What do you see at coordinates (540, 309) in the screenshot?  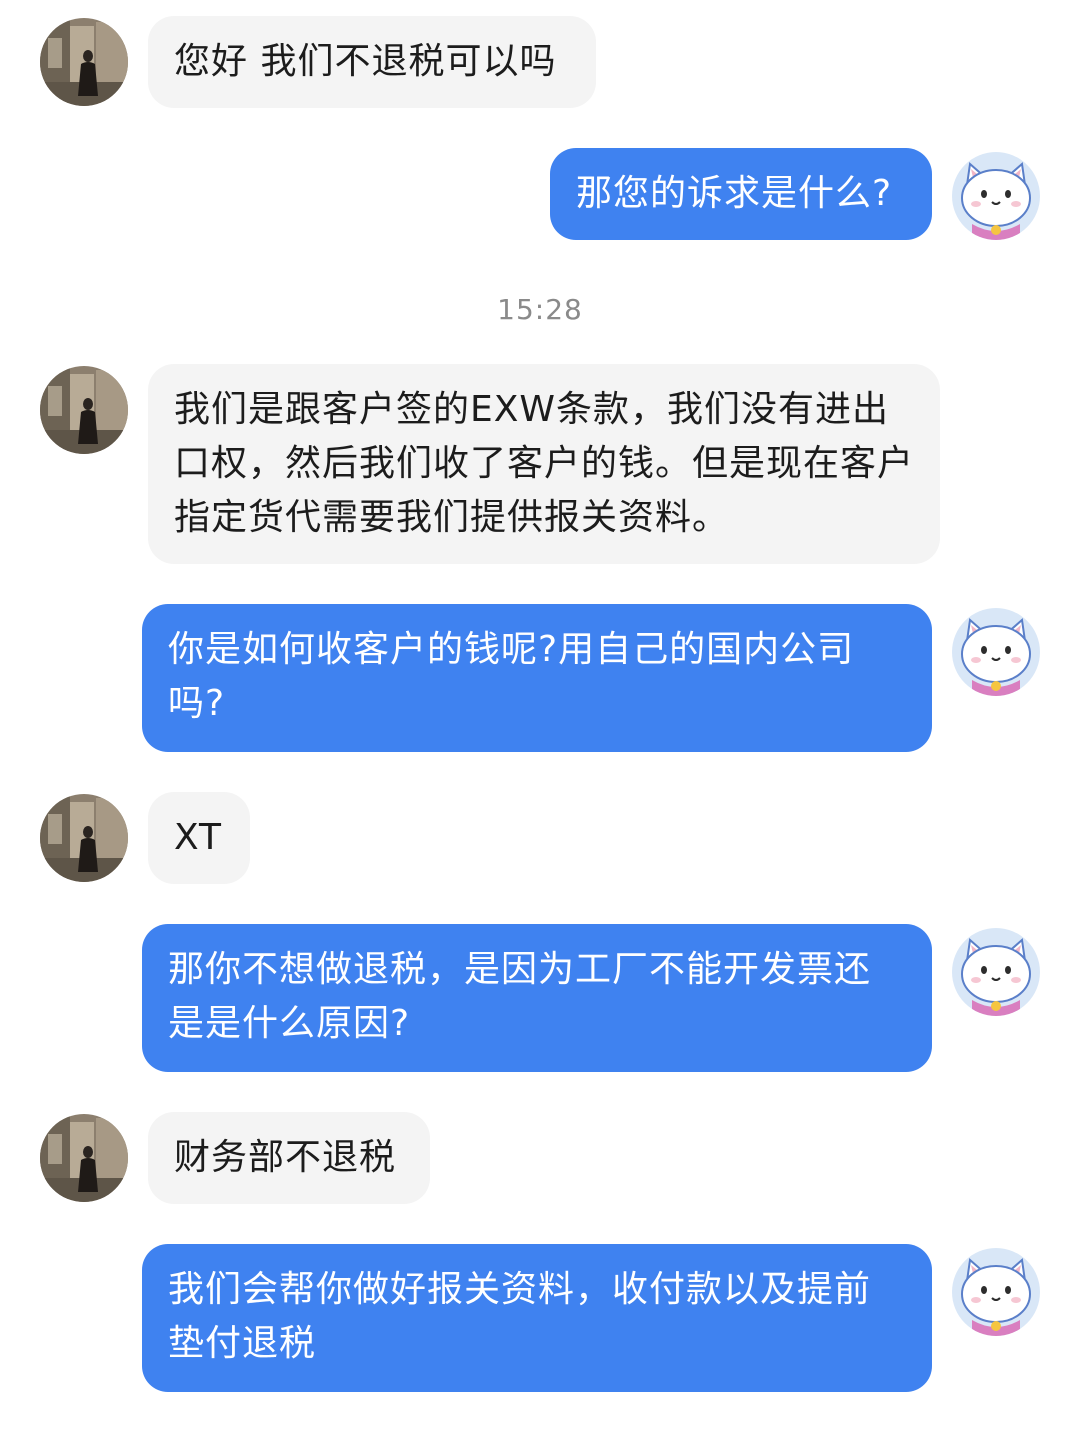 I see `timestamp: 15:28` at bounding box center [540, 309].